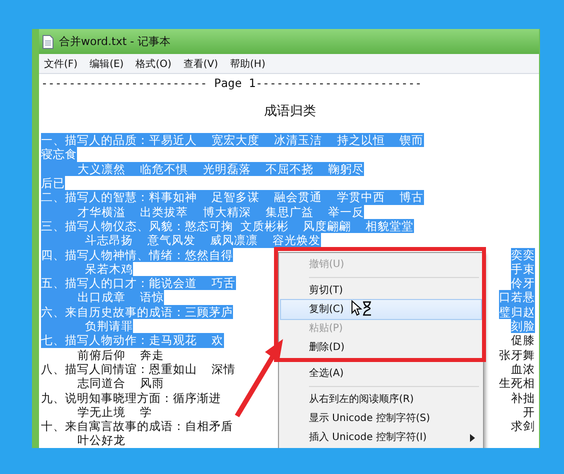  What do you see at coordinates (48, 41) in the screenshot?
I see `document-icon` at bounding box center [48, 41].